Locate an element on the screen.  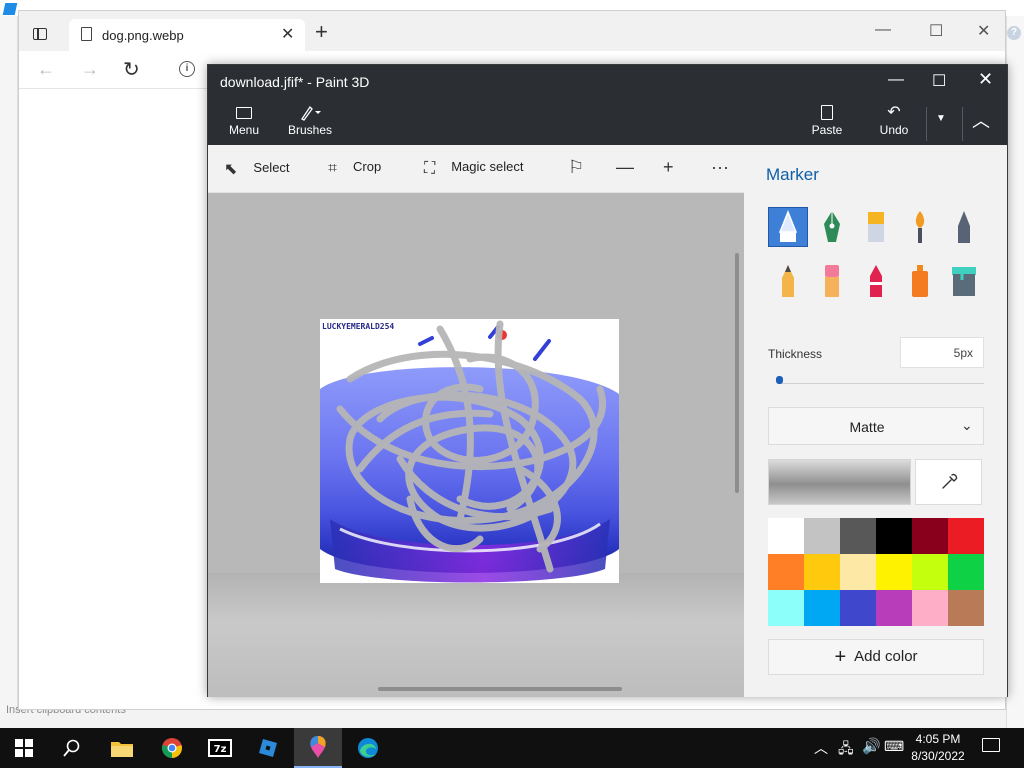
notification-icon is located at coordinates (991, 745).